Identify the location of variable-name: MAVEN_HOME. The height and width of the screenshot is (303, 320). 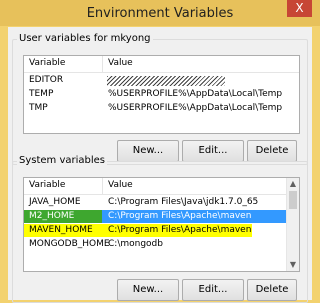
(61, 230).